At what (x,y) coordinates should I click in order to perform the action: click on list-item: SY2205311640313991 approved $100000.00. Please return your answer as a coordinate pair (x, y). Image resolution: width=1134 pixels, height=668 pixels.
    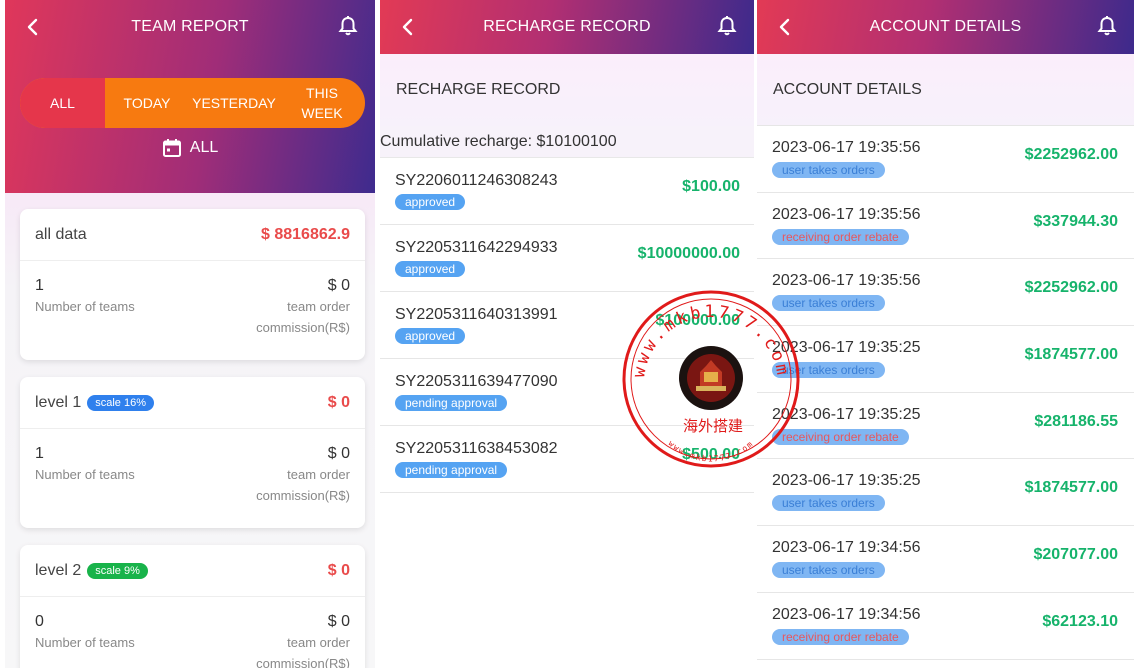
    Looking at the image, I should click on (567, 325).